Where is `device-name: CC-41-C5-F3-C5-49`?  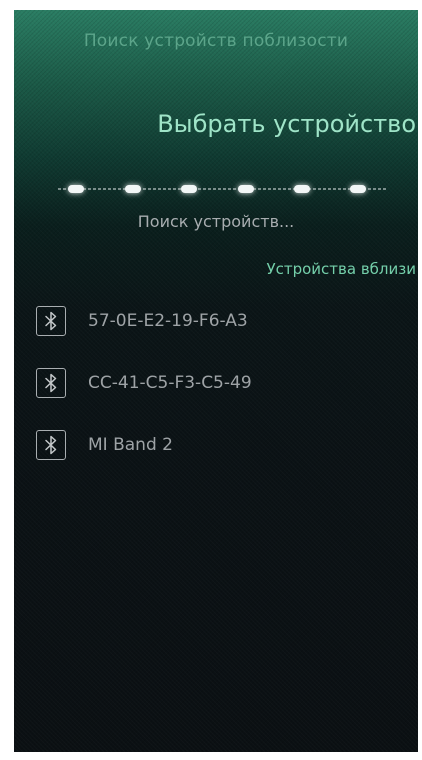 device-name: CC-41-C5-F3-C5-49 is located at coordinates (170, 383).